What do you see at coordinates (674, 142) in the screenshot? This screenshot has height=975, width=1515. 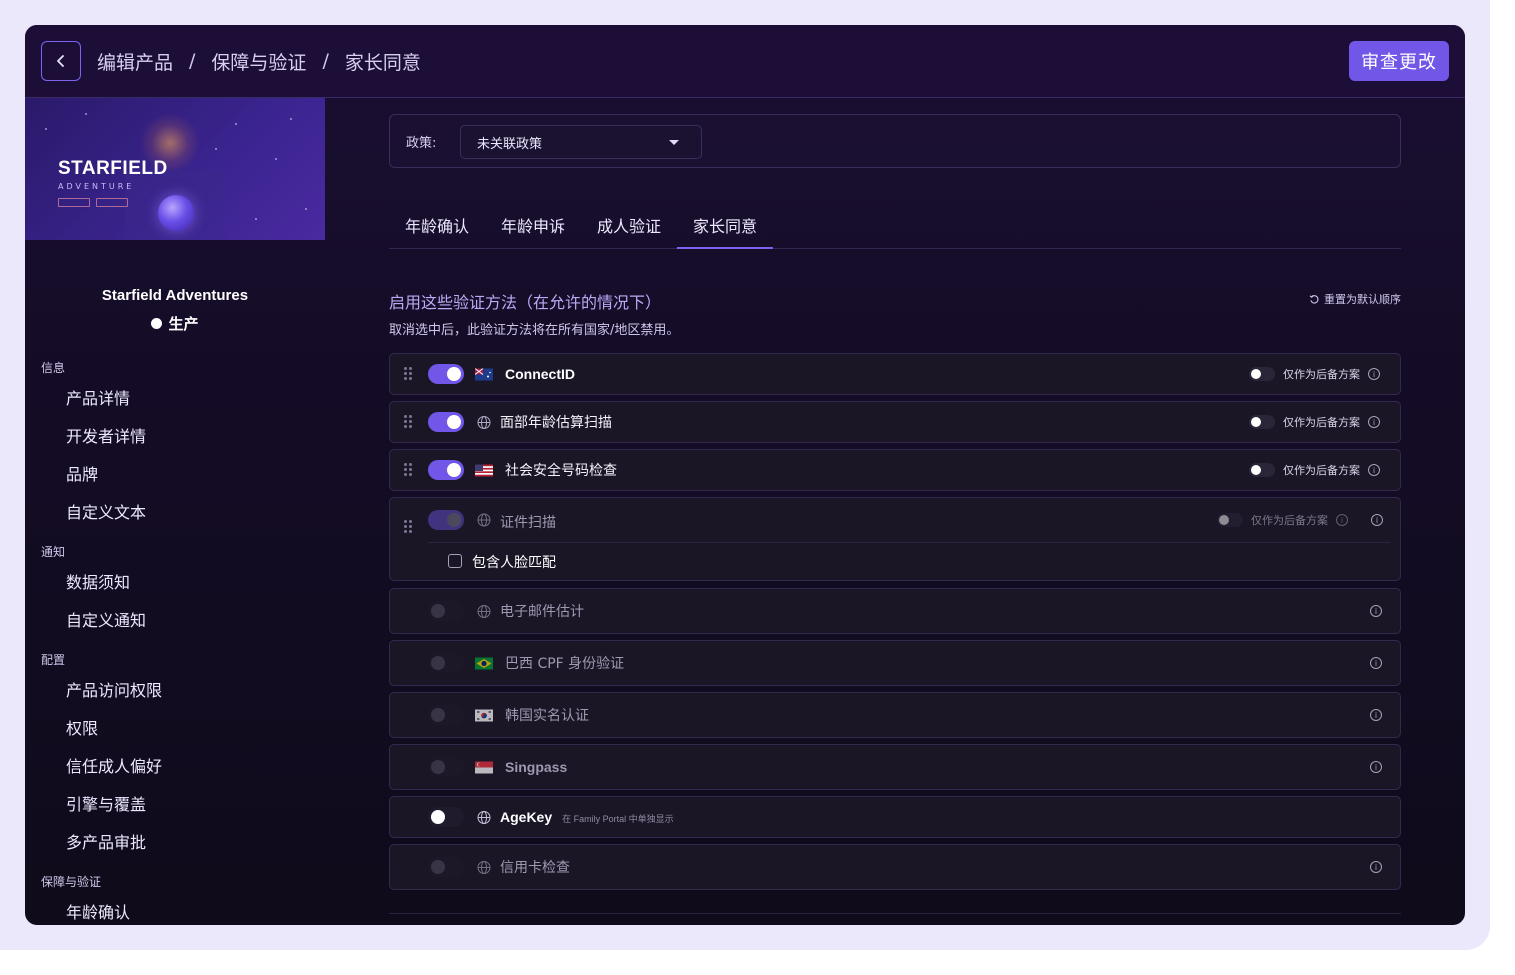 I see `caret-down-icon` at bounding box center [674, 142].